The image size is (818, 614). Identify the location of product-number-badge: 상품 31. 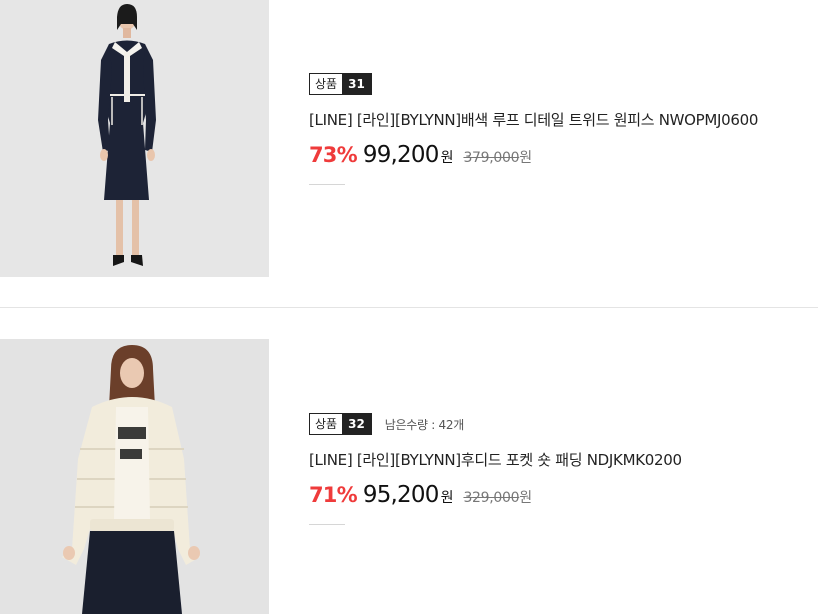
(340, 84).